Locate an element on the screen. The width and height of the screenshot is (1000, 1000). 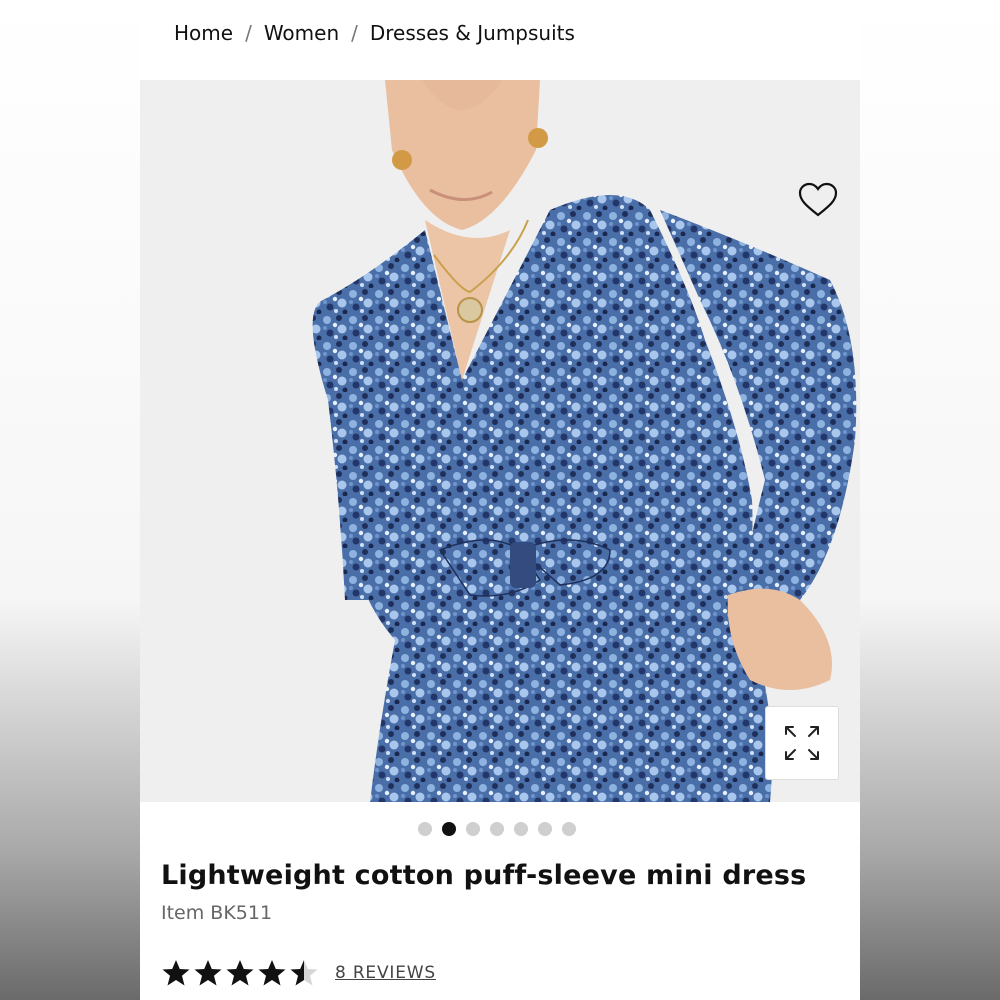
star-rating is located at coordinates (240, 973).